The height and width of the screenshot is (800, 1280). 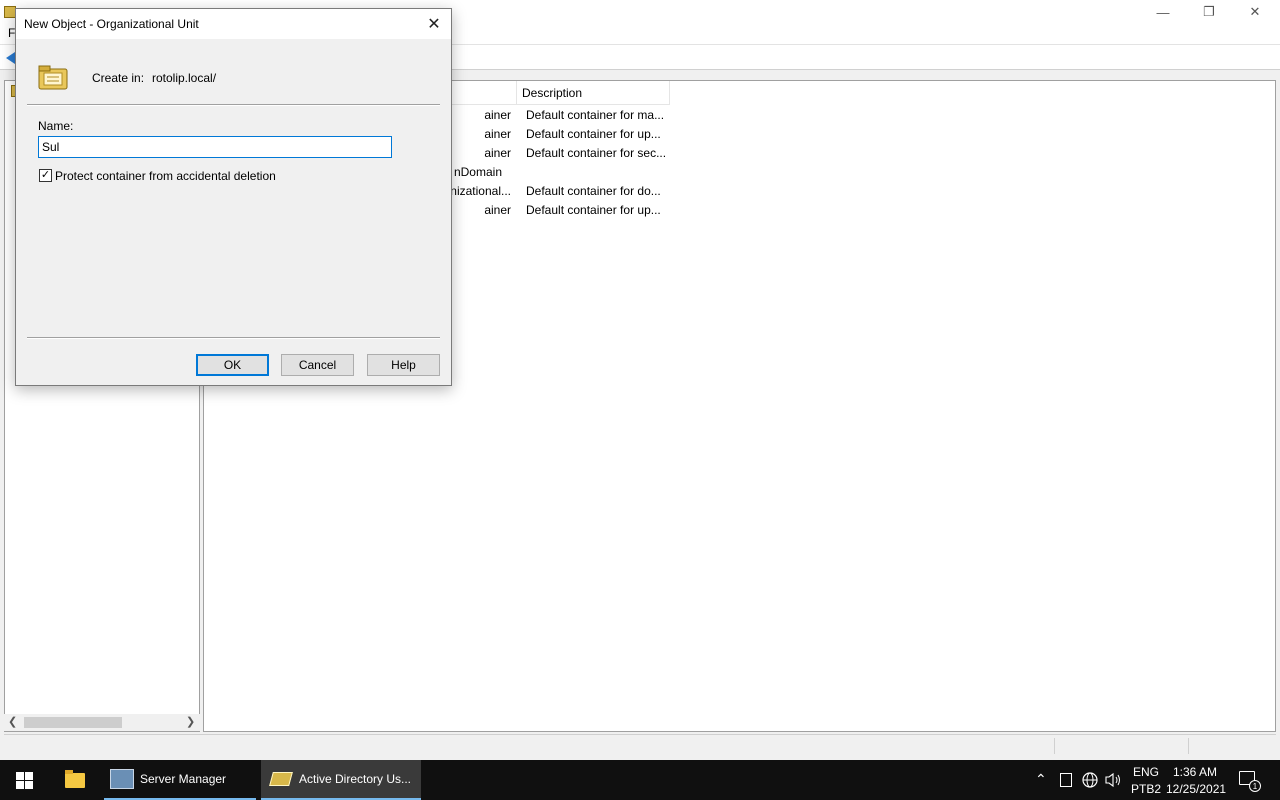 I want to click on scroll-right-icon: ❯, so click(x=190, y=721).